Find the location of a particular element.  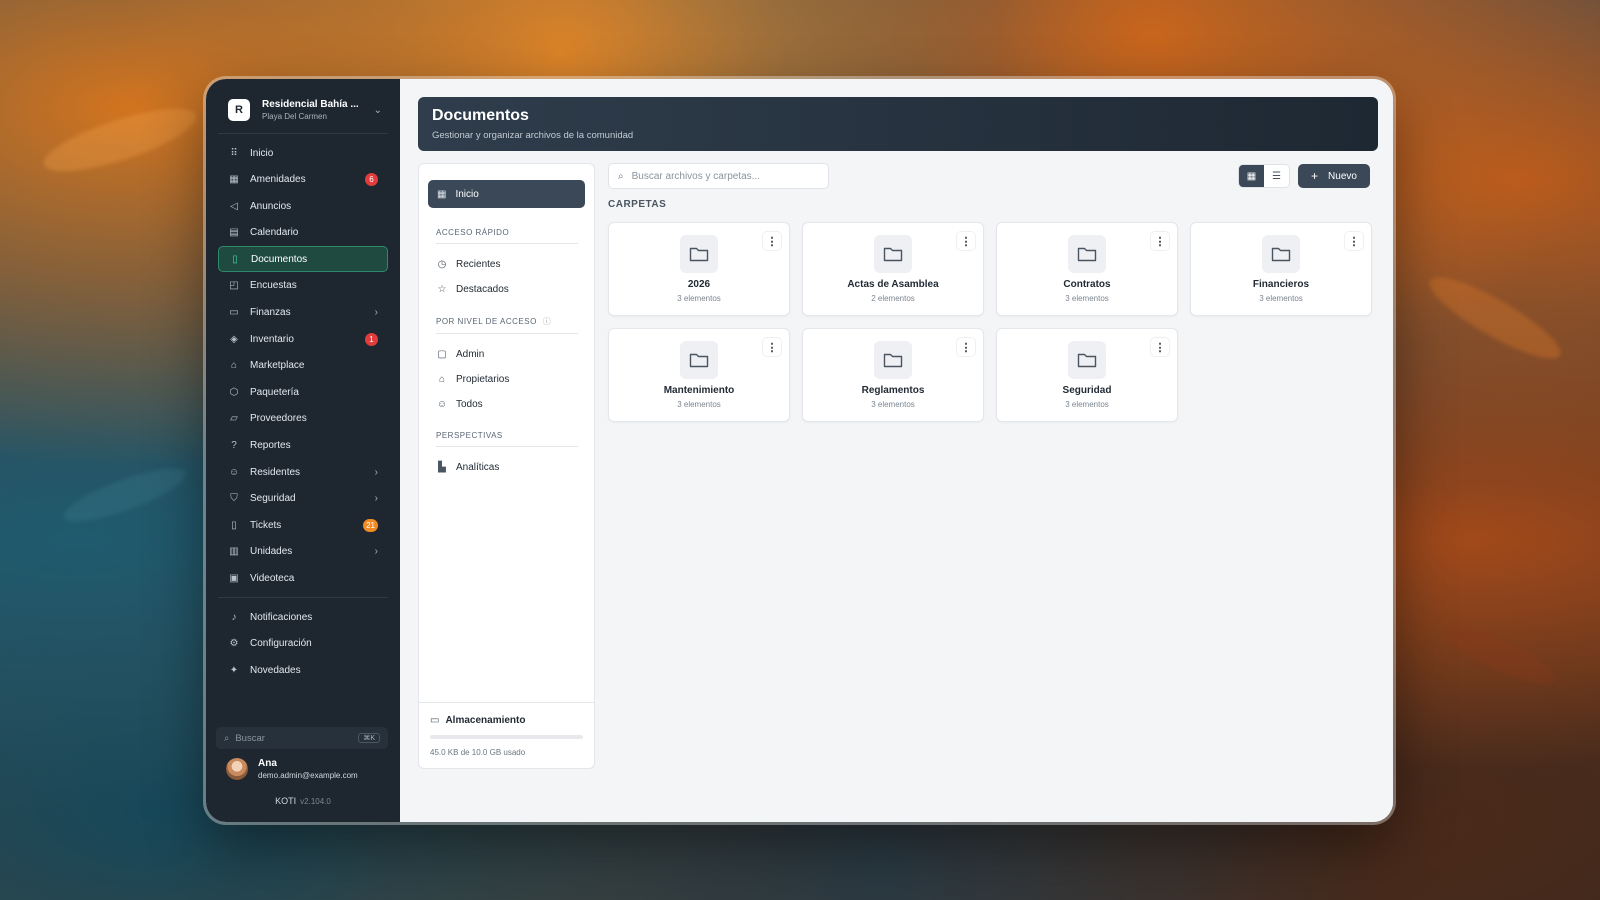

sidebar-item-calendario: ▤ Calendario is located at coordinates (303, 233).